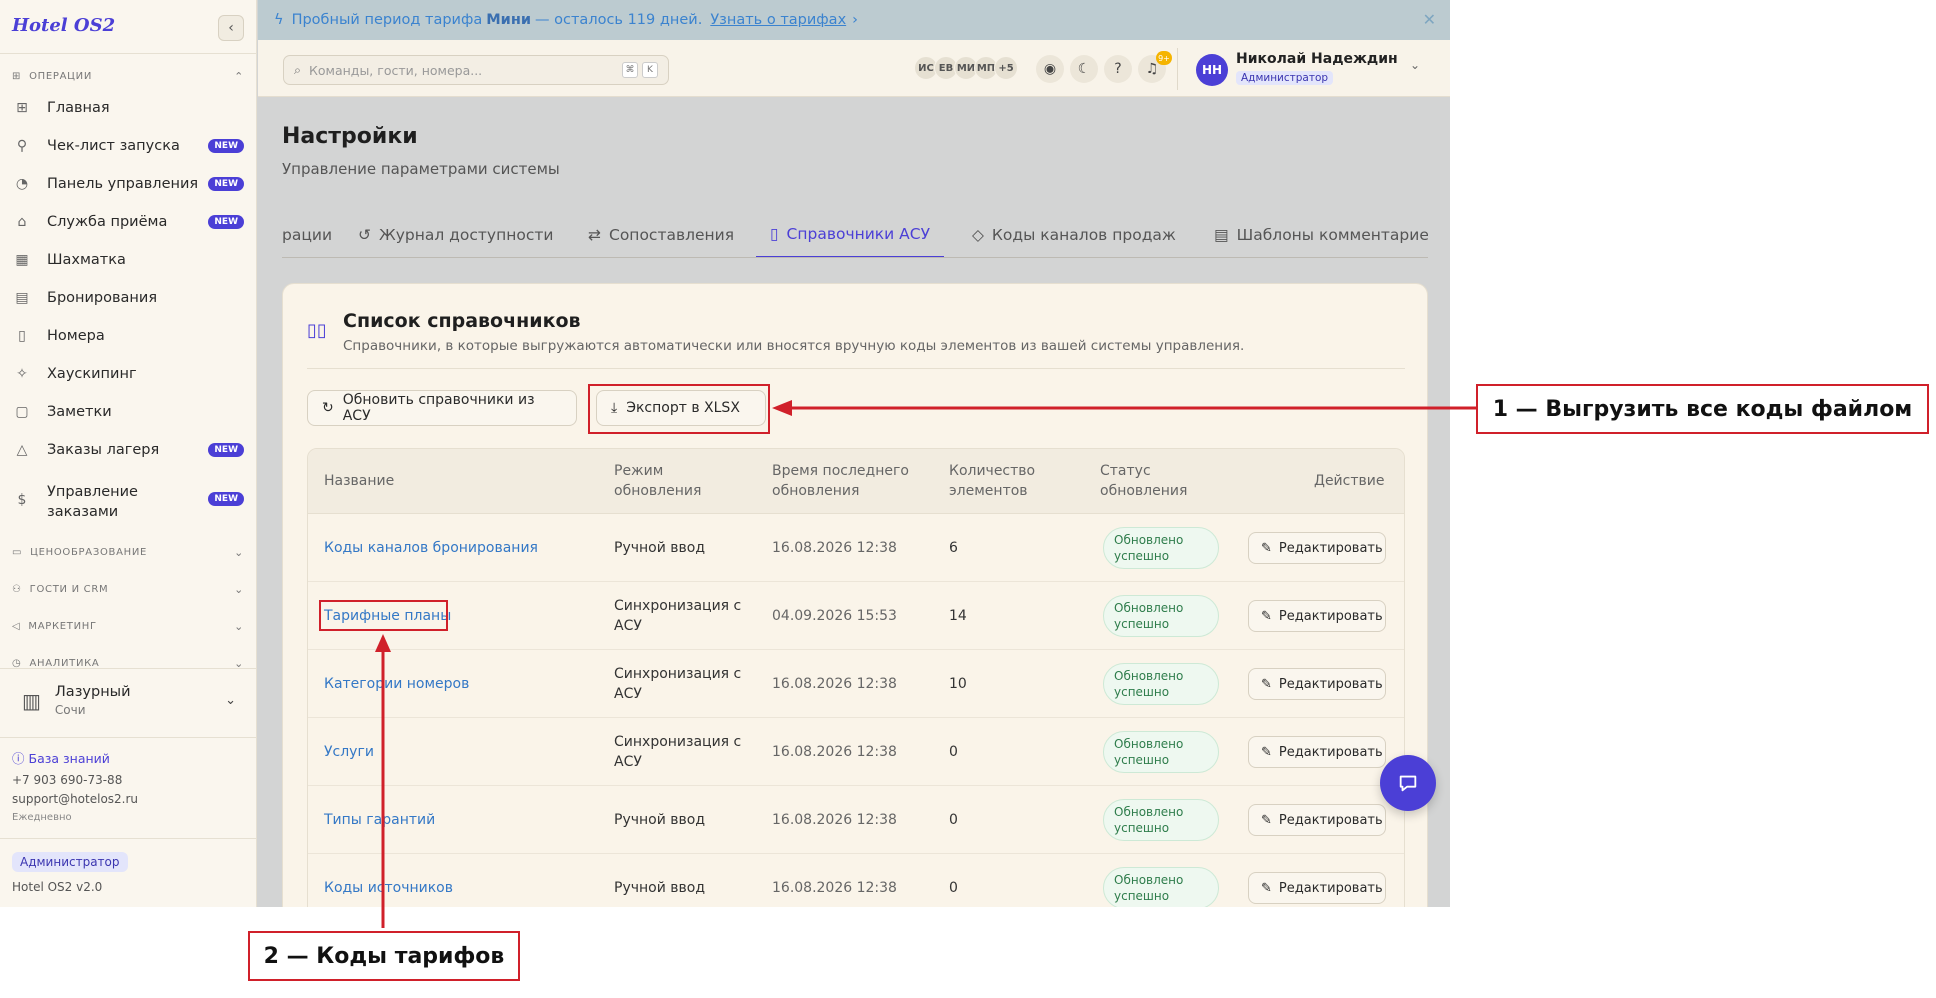 The image size is (1936, 998). What do you see at coordinates (384, 956) in the screenshot?
I see `annotation-label-tariffs: 2 — Коды тарифов` at bounding box center [384, 956].